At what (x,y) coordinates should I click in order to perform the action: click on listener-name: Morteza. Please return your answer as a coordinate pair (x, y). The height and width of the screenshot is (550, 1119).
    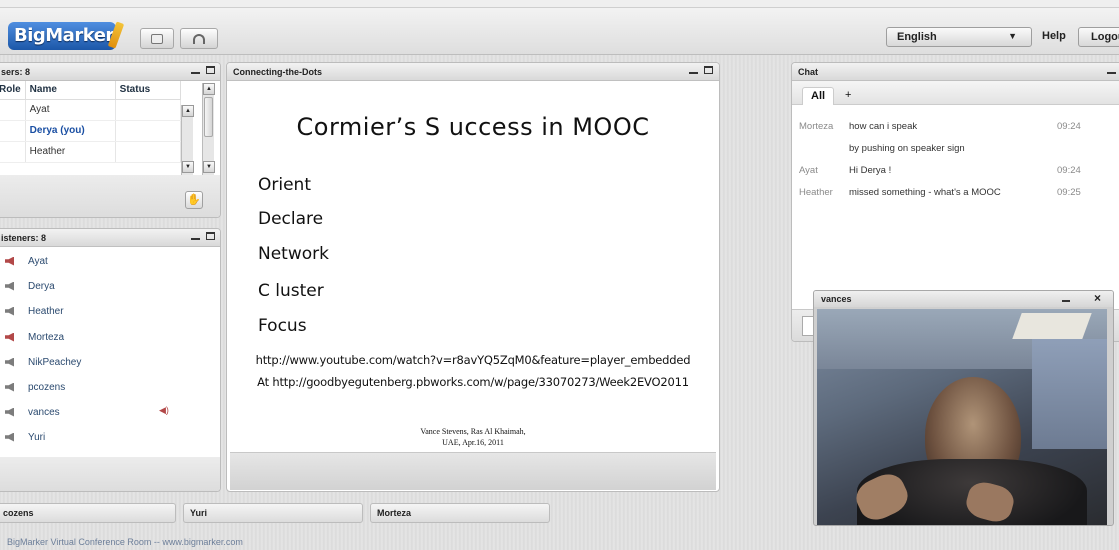
    Looking at the image, I should click on (46, 337).